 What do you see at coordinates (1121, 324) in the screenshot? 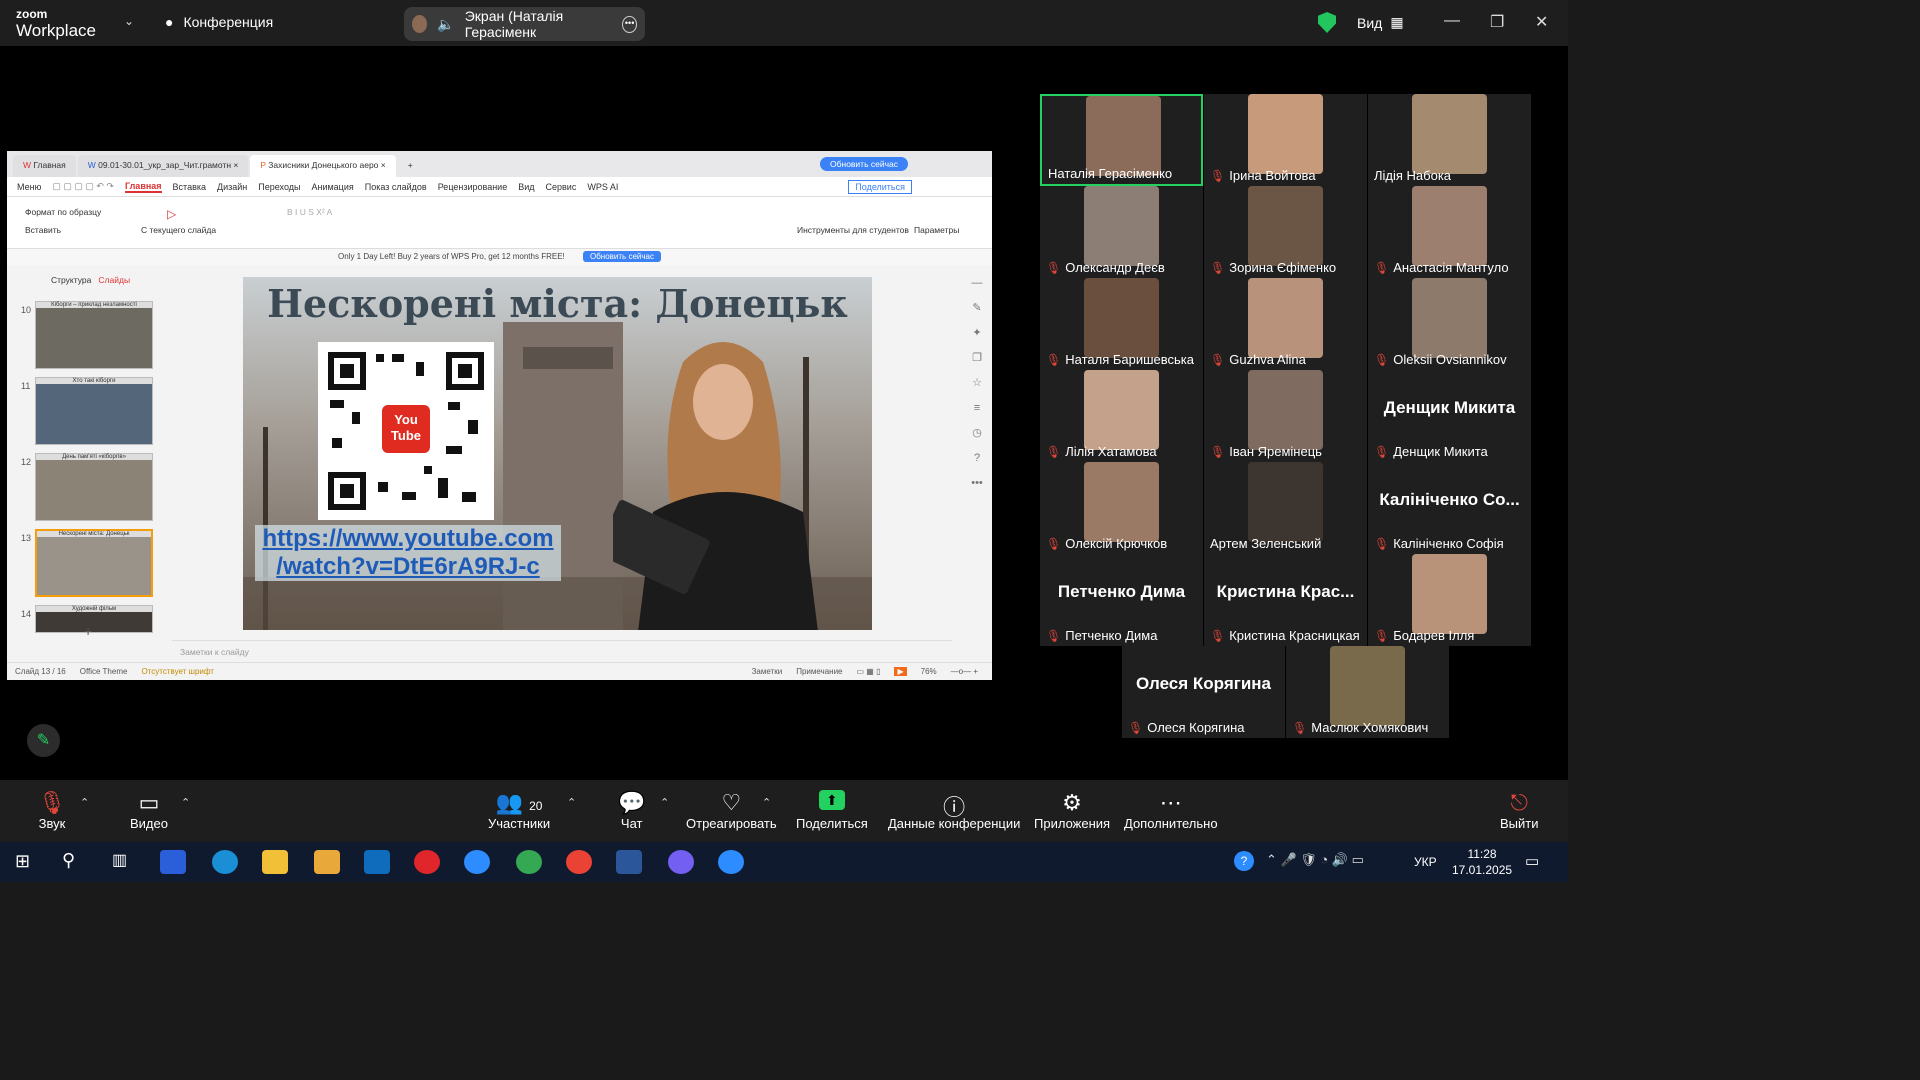
I see `participant-tile: 🎙 Наталя Баришевська` at bounding box center [1121, 324].